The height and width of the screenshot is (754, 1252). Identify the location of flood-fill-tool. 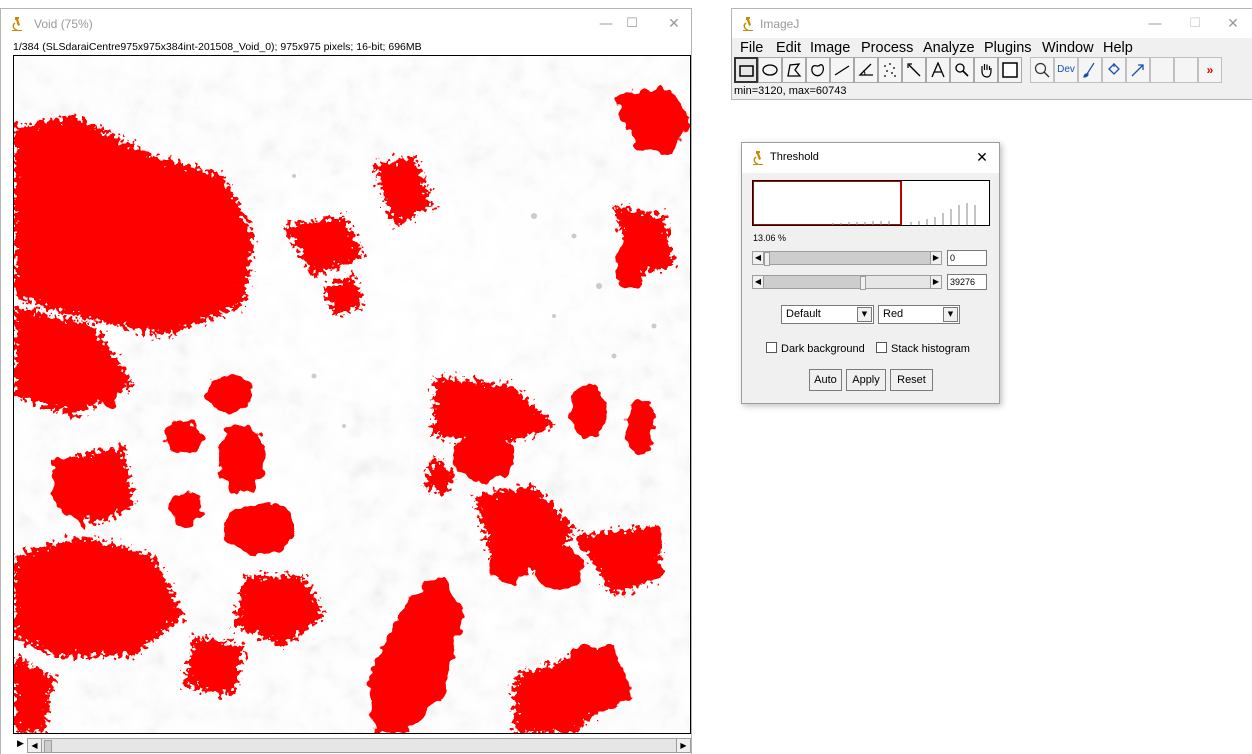
(1114, 70).